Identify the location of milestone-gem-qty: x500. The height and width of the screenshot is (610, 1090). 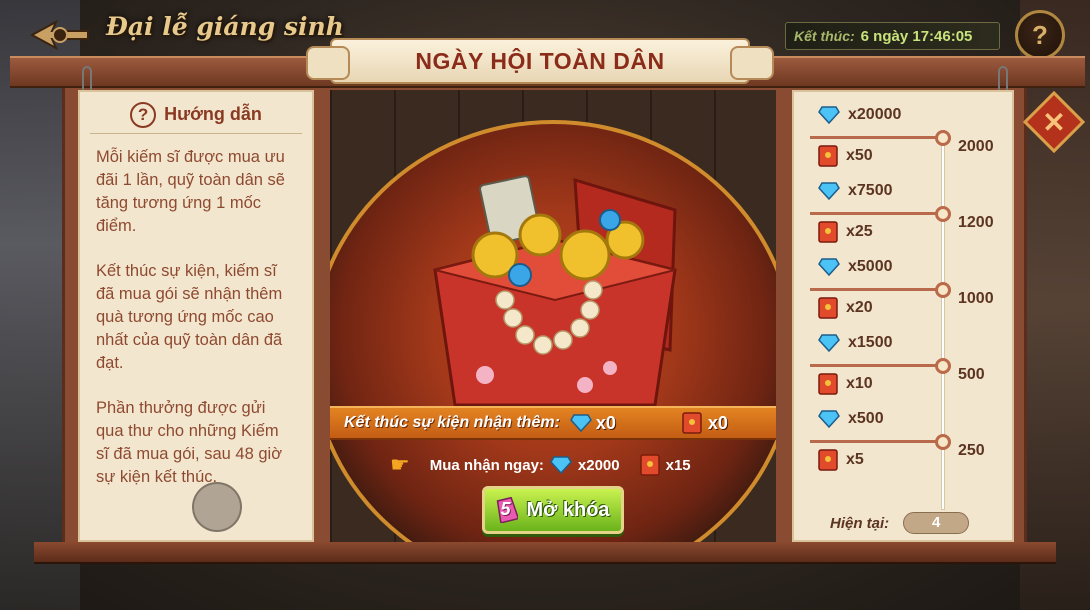
(866, 418).